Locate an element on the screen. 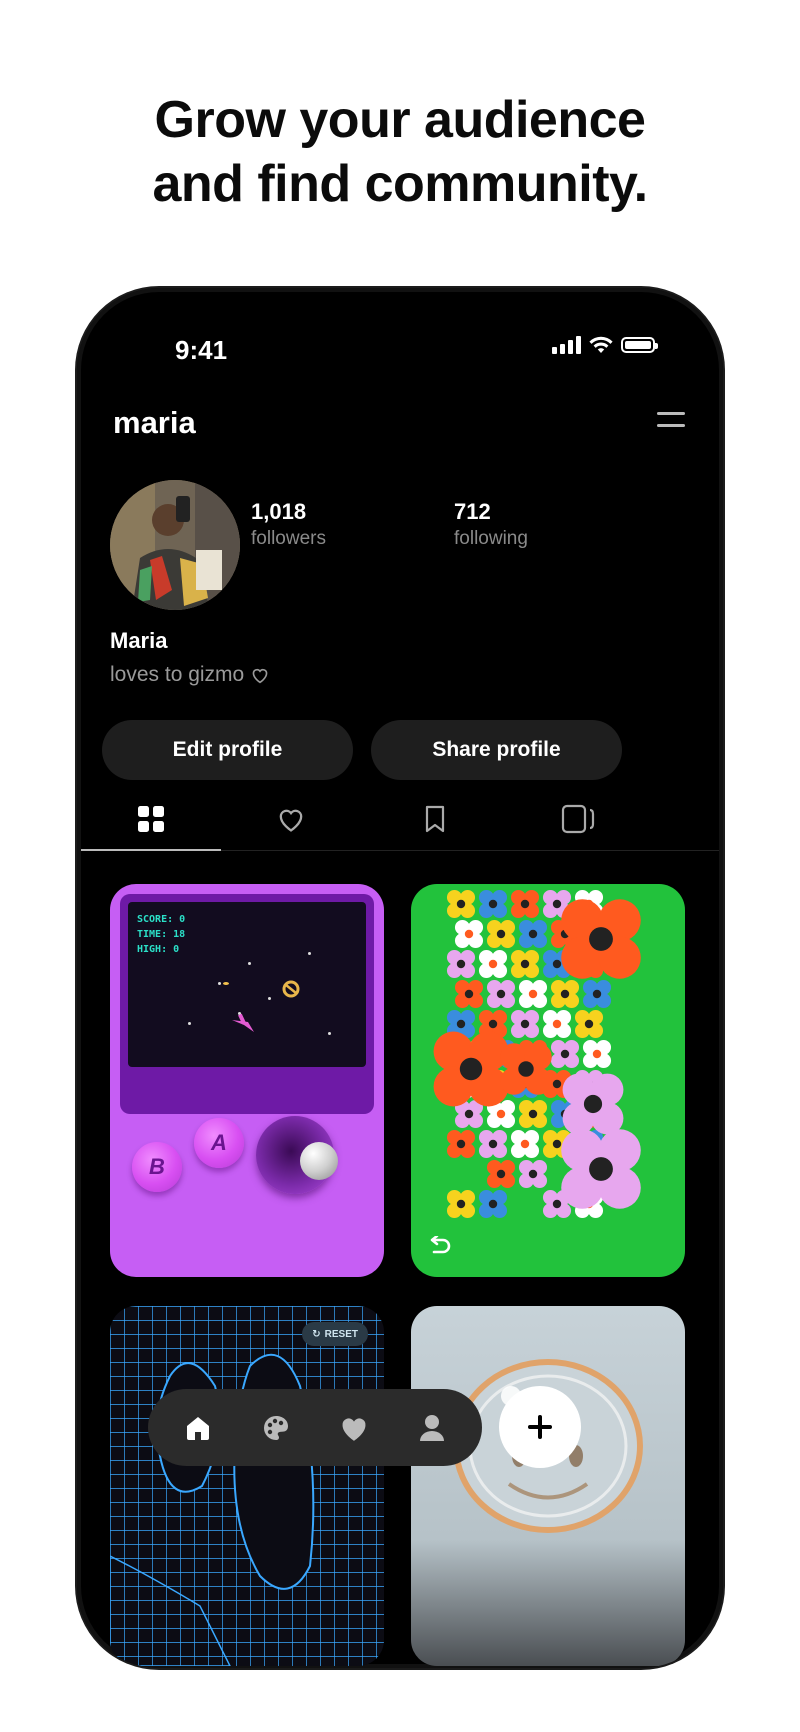 This screenshot has width=800, height=1732. gizmo-card-flowers is located at coordinates (548, 1080).